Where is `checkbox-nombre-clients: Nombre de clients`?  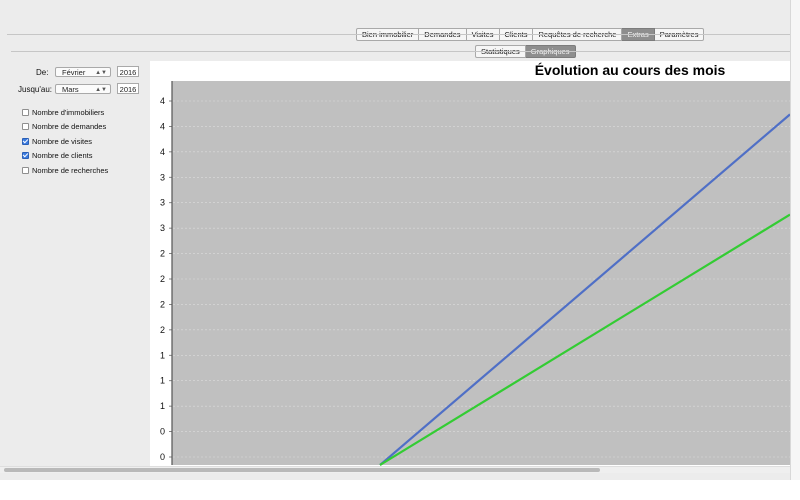
checkbox-nombre-clients: Nombre de clients is located at coordinates (57, 155).